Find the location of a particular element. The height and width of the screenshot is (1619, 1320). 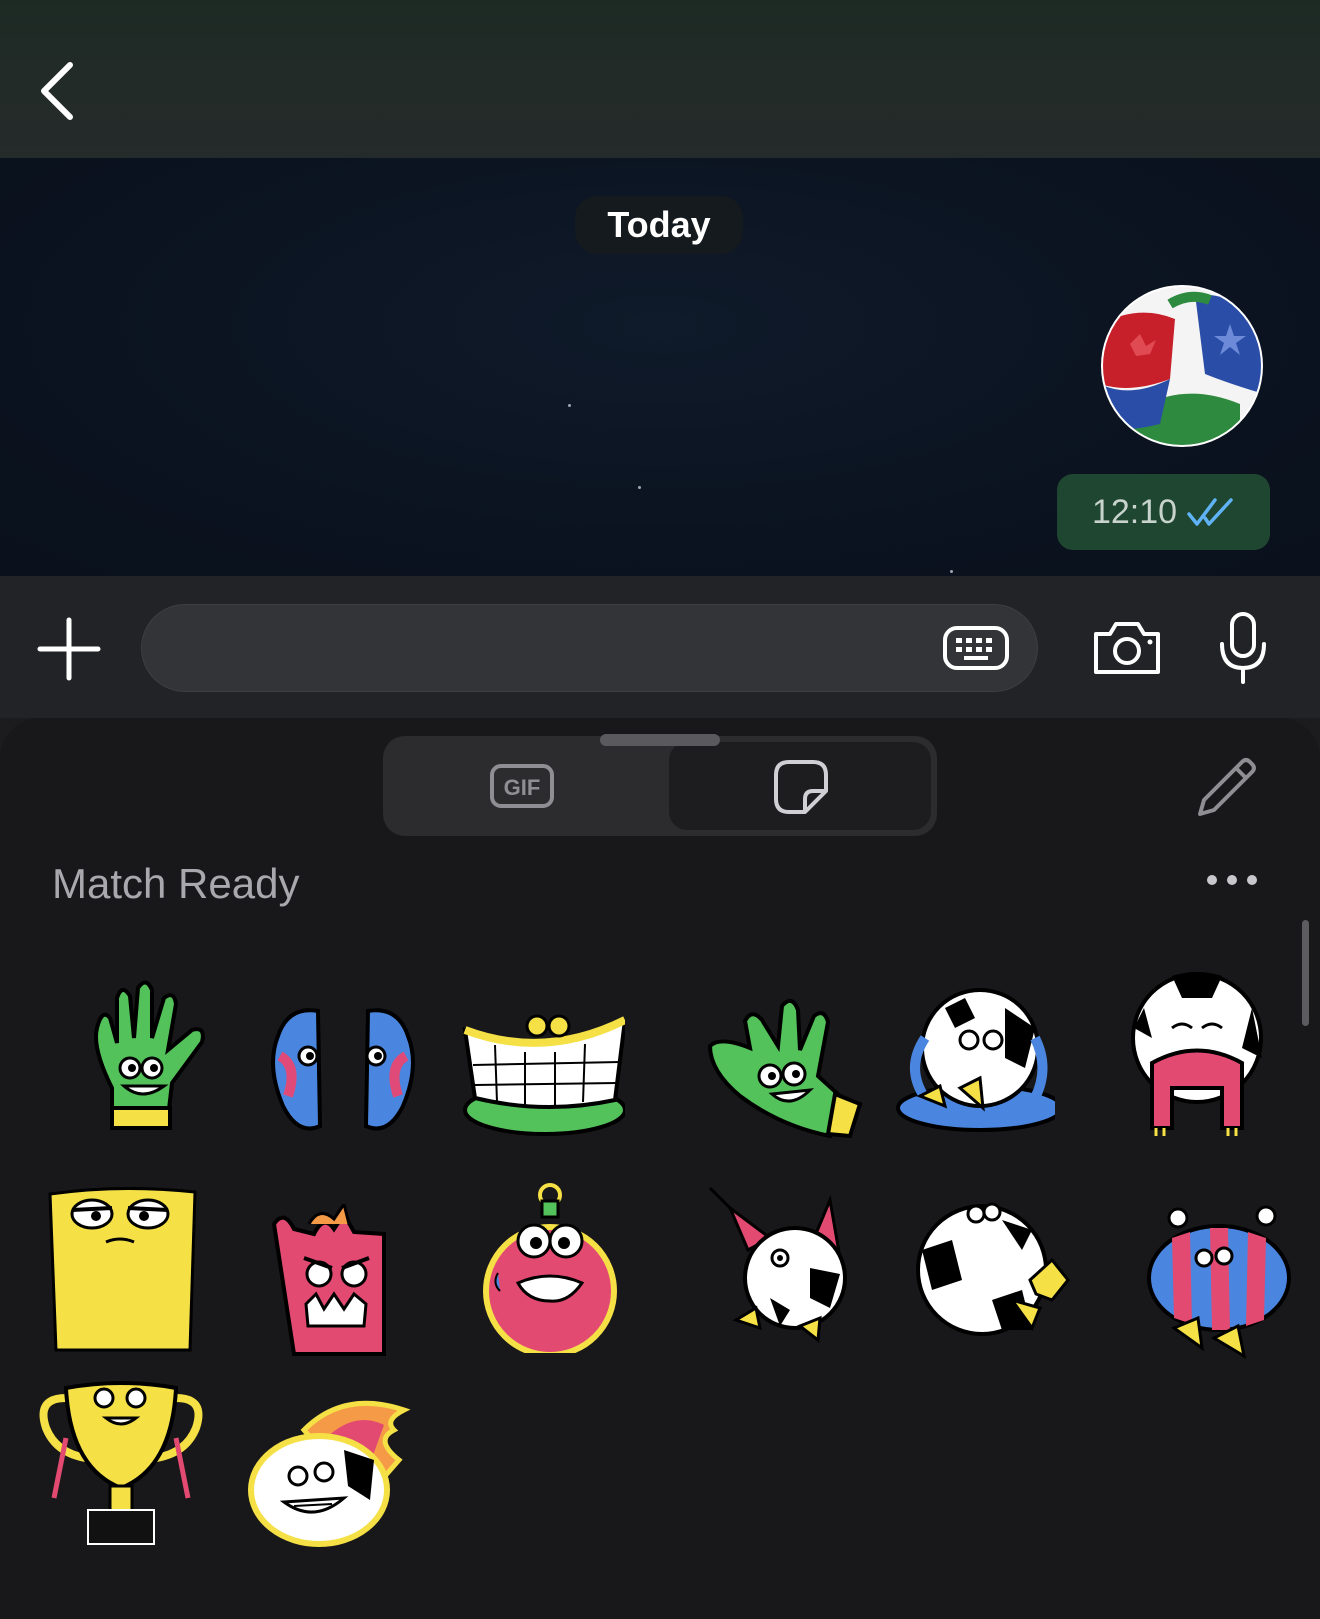

sticker-pack-title: Match Ready is located at coordinates (176, 883).